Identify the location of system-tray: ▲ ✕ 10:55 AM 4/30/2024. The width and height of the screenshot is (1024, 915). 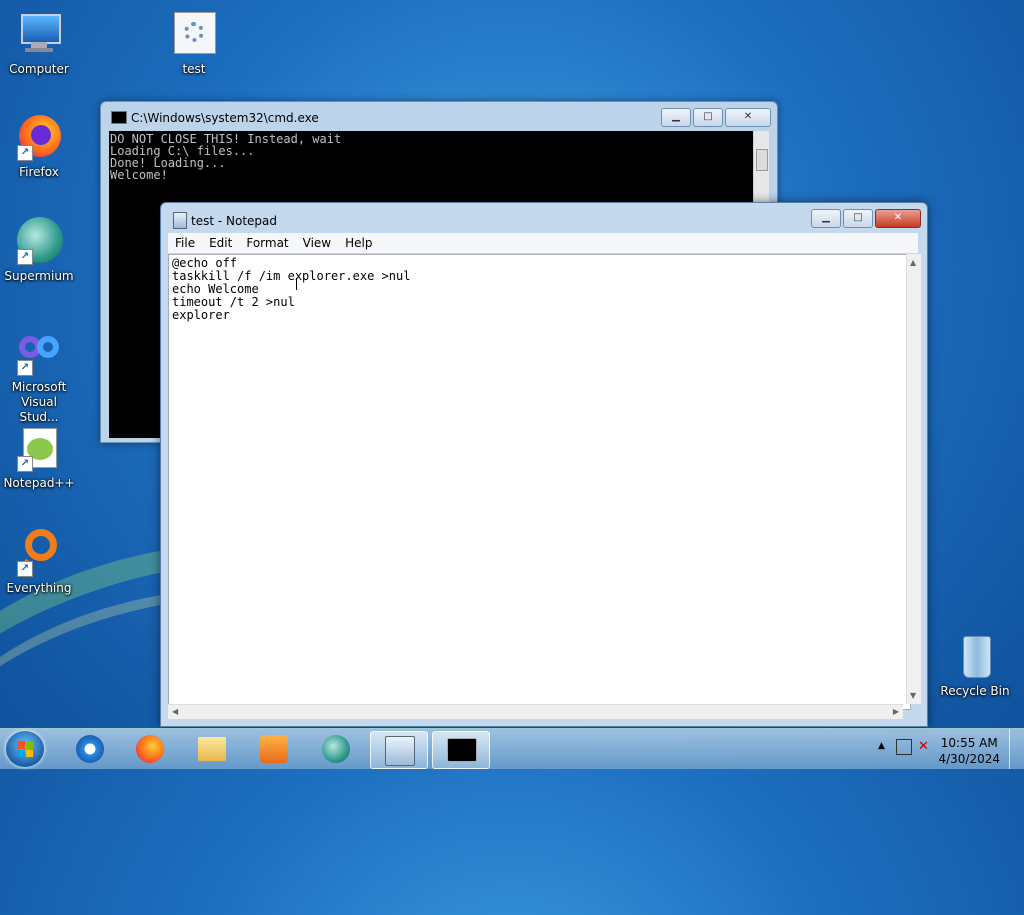
(944, 749).